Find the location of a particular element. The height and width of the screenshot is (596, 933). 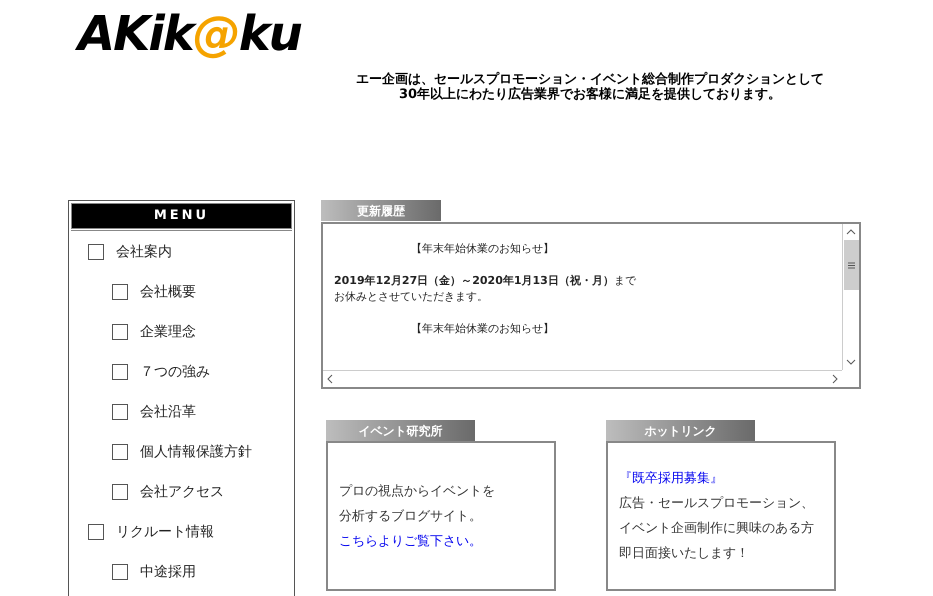

menu-link: 会社概要 is located at coordinates (168, 292).